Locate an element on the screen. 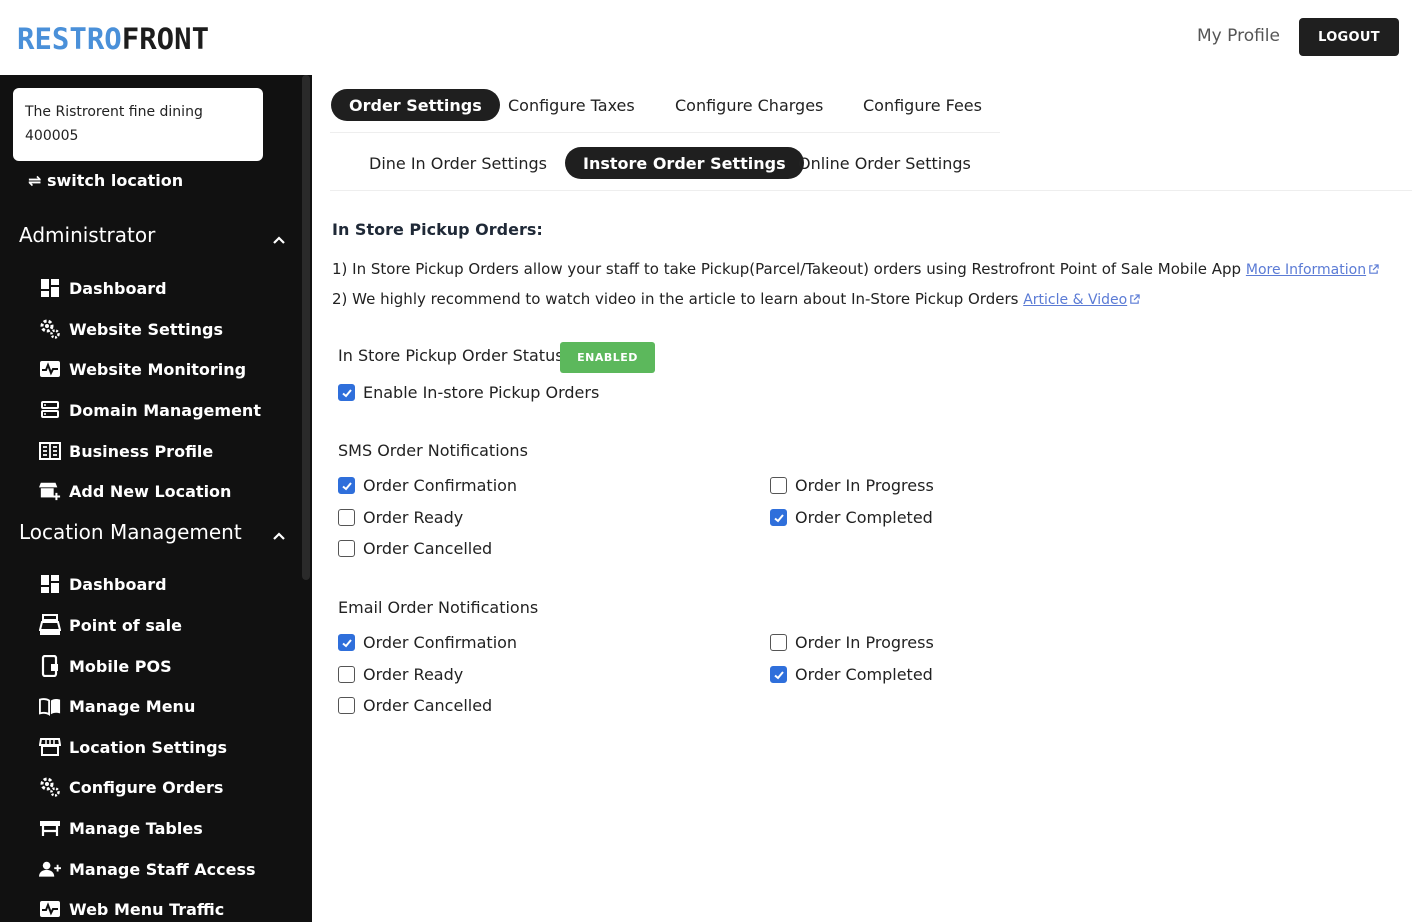  sidebar-item-domain-management: Domain Management is located at coordinates (150, 410).